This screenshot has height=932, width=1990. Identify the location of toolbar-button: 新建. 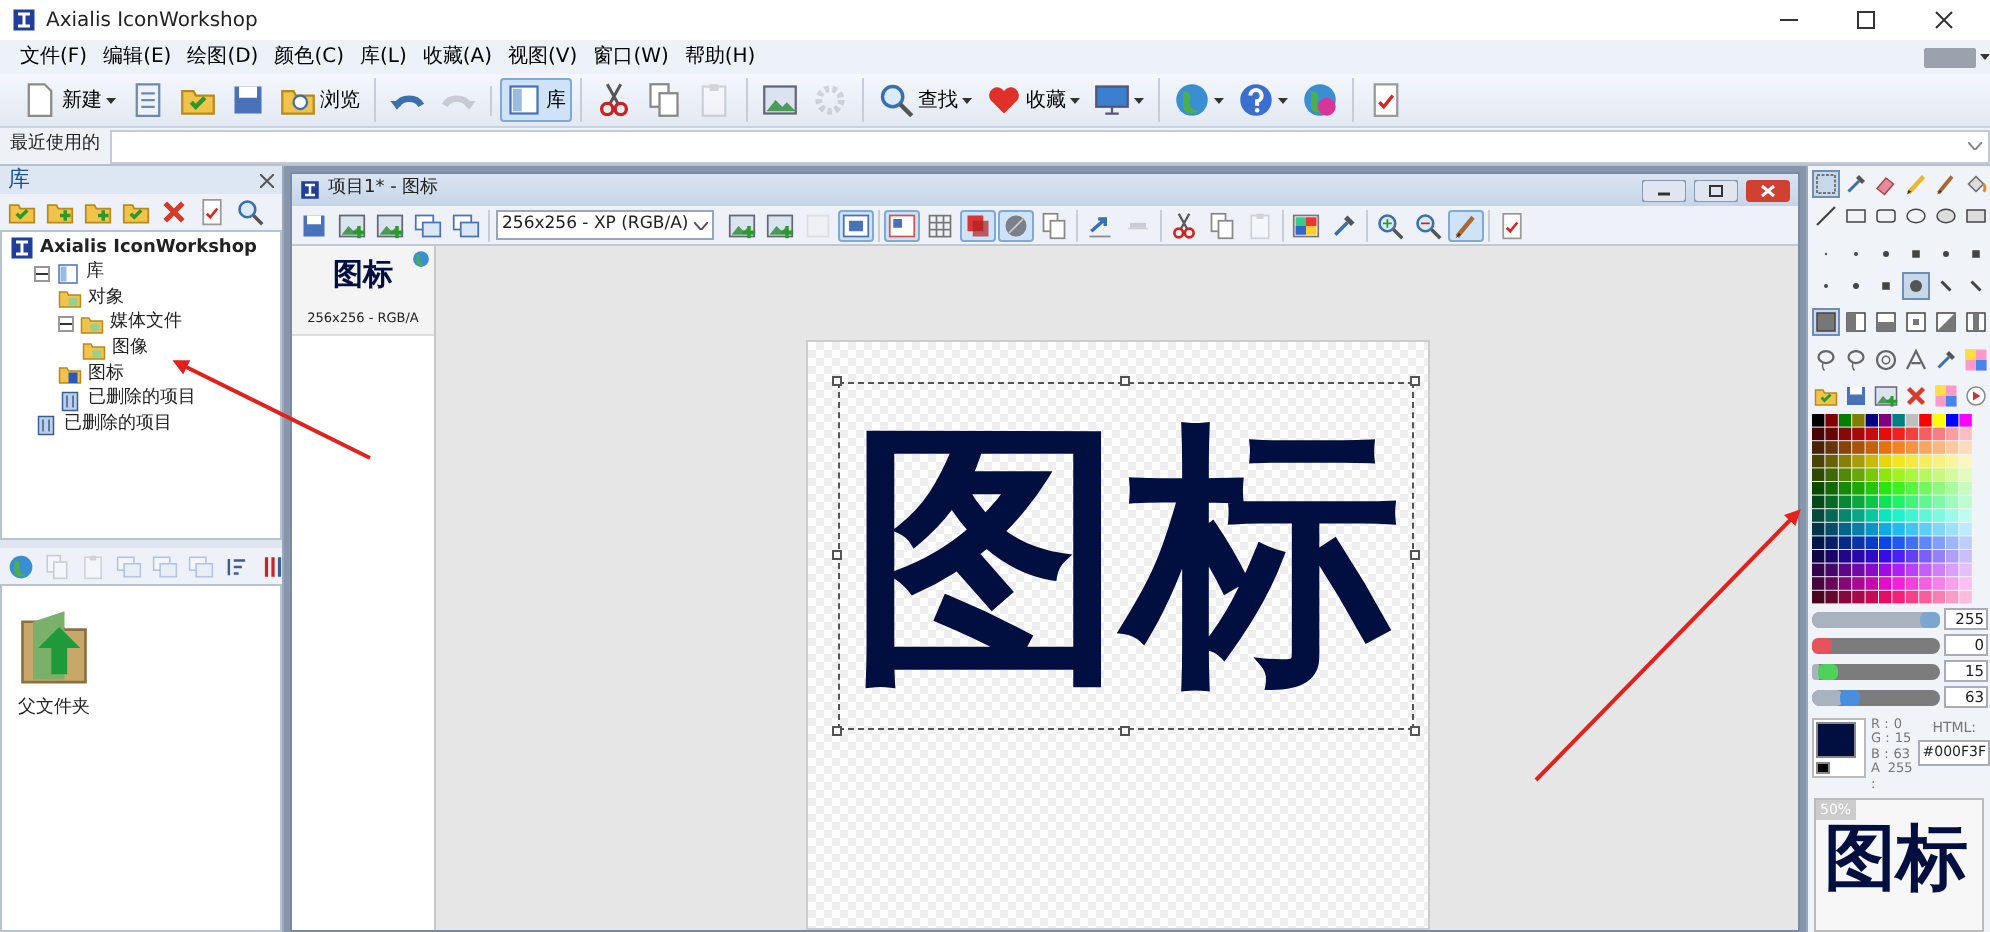
(69, 100).